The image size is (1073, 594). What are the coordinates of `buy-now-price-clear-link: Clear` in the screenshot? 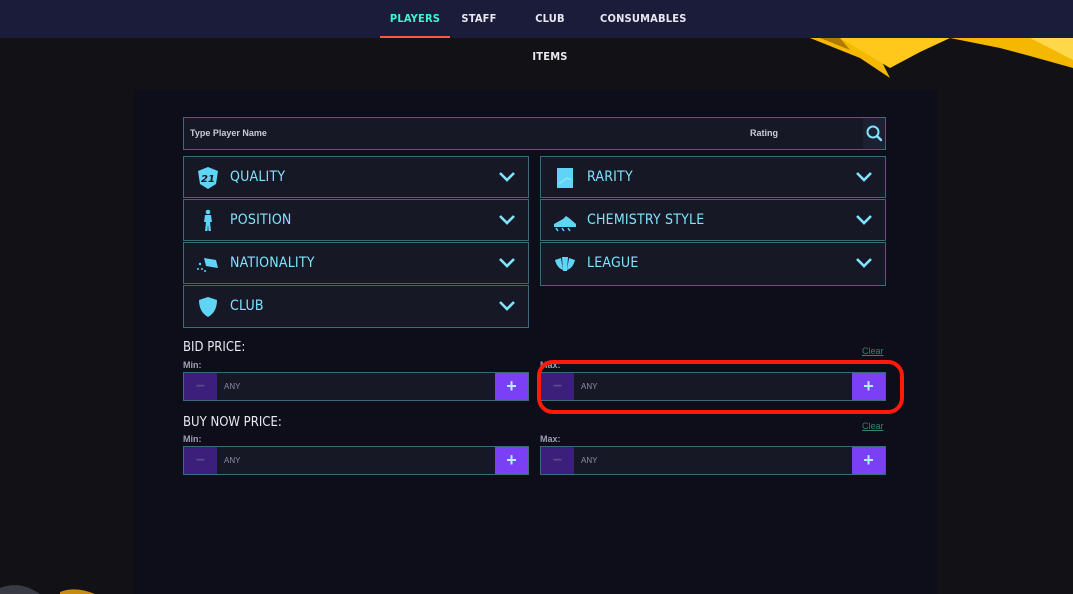 It's located at (873, 426).